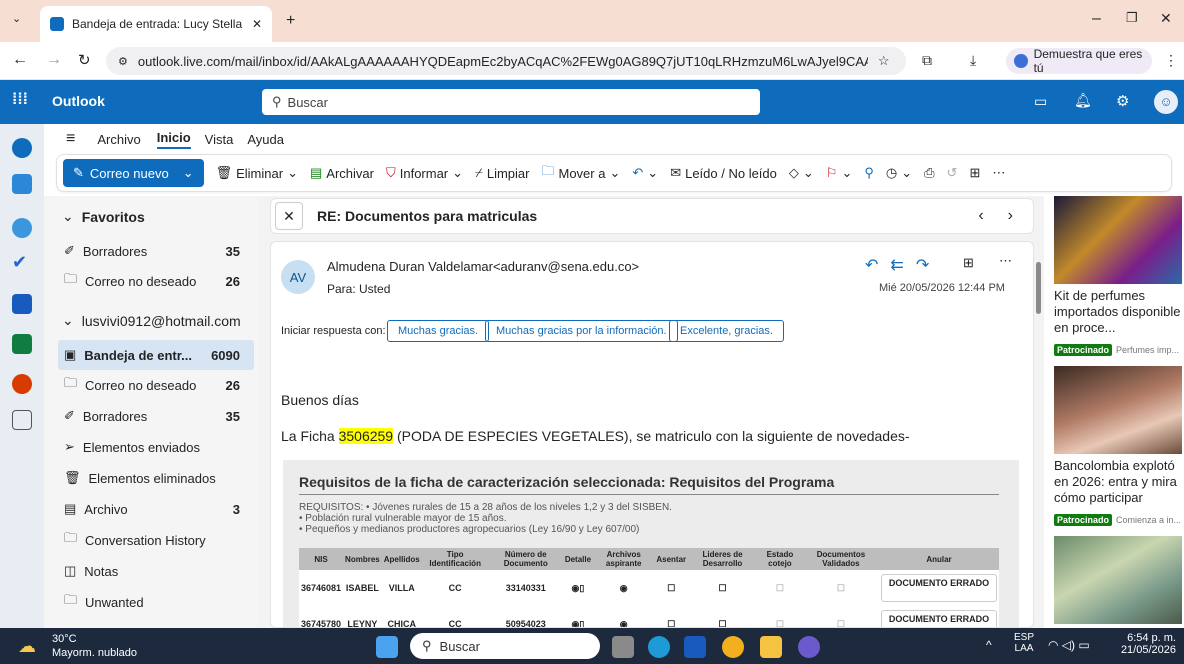  Describe the element at coordinates (156, 509) in the screenshot. I see `folder-item: ▤ Archivo 3` at that location.